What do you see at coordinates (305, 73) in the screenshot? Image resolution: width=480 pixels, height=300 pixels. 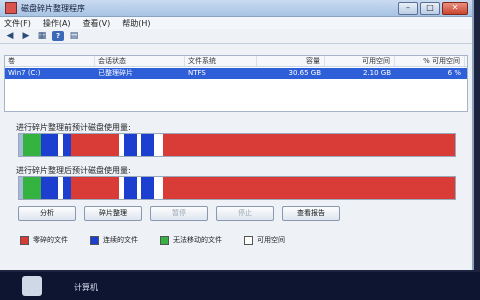 I see `cell-capacity: 30.65 GB` at bounding box center [305, 73].